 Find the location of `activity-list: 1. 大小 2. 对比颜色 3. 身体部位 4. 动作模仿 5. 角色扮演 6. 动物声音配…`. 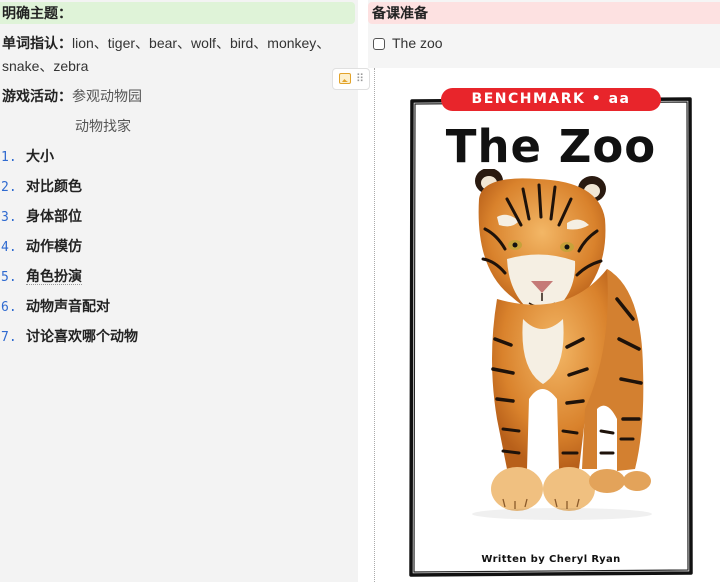

activity-list: 1. 大小 2. 对比颜色 3. 身体部位 4. 动作模仿 5. 角色扮演 6. 动物声音配… is located at coordinates (69, 251).